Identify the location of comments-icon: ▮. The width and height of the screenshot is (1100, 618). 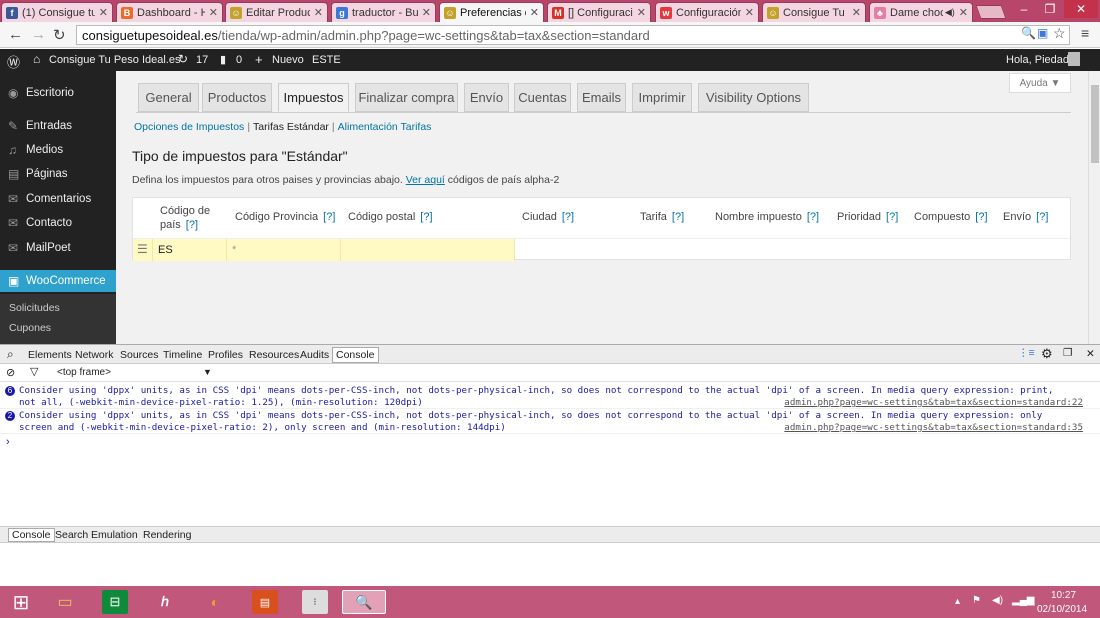
(223, 59).